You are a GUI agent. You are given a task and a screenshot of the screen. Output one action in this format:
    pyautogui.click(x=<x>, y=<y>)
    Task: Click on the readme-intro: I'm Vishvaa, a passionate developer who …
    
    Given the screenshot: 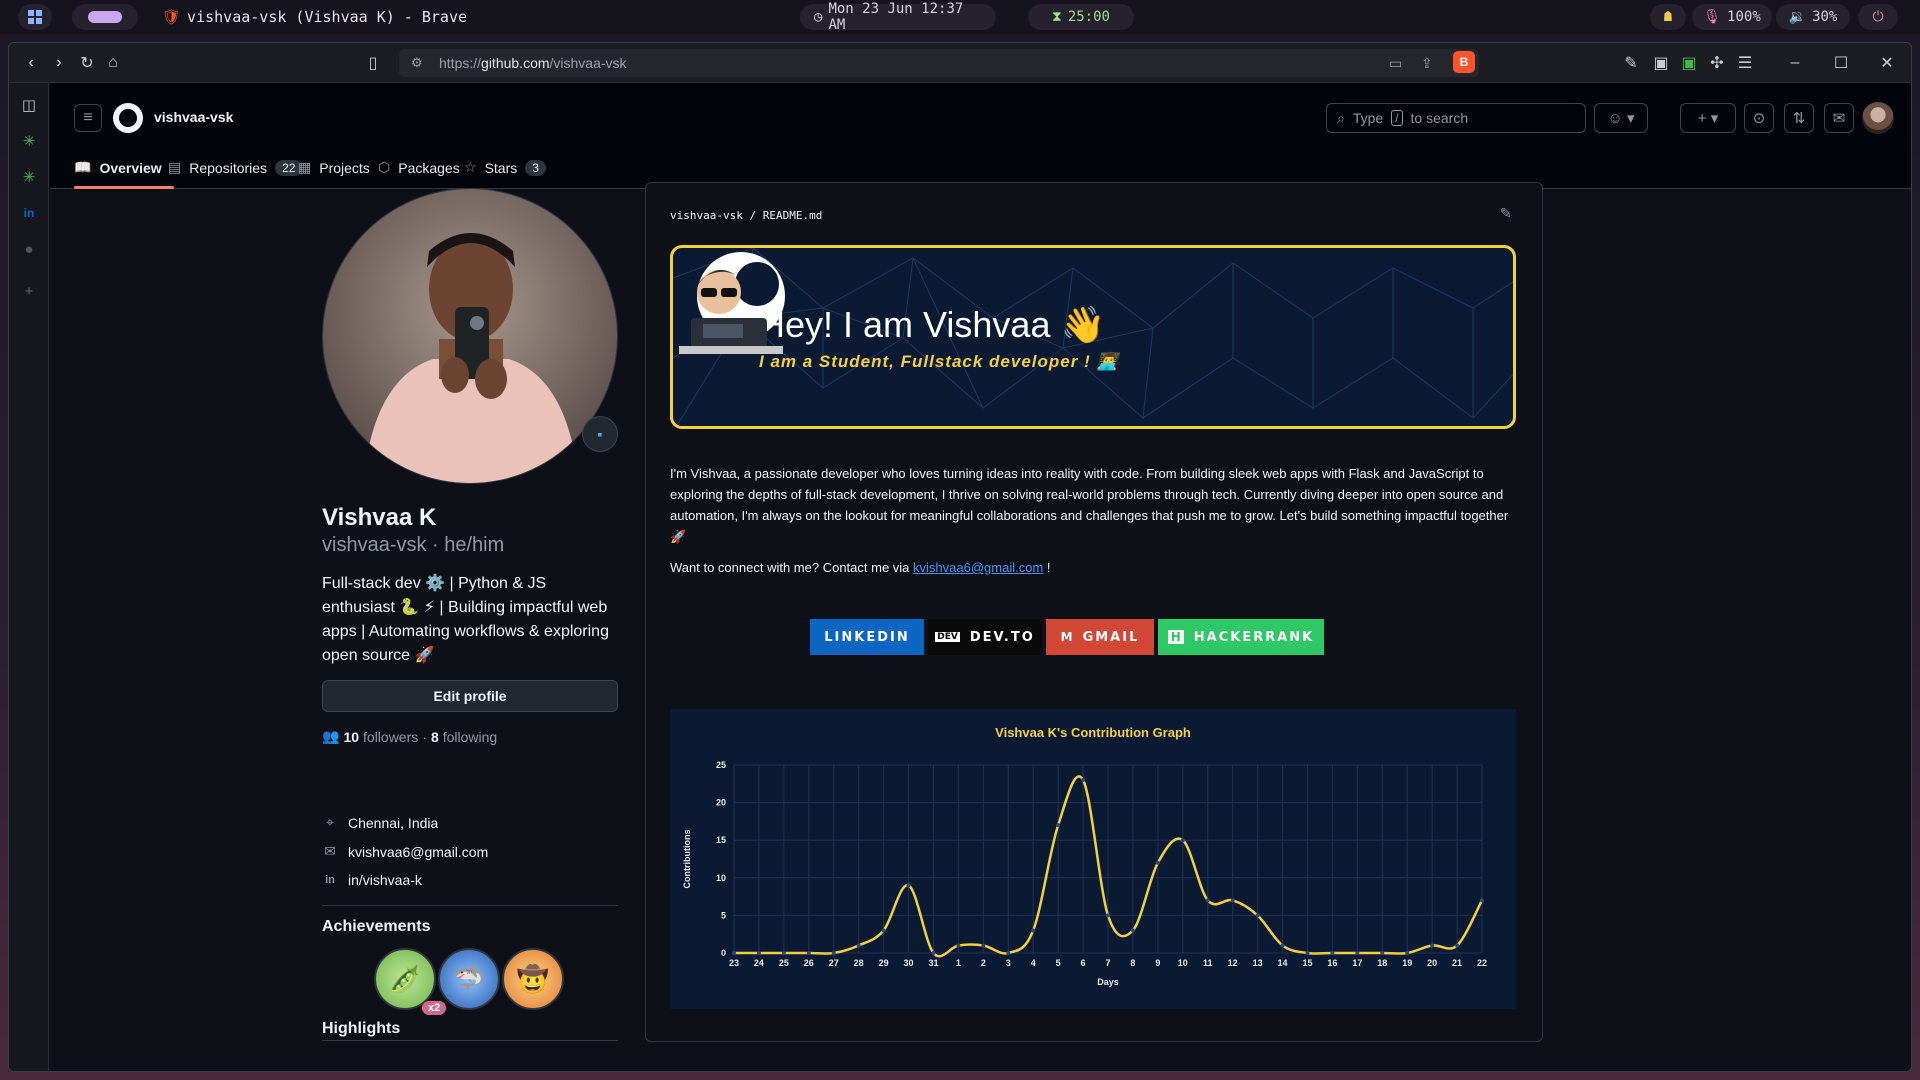 What is the action you would take?
    pyautogui.click(x=1089, y=505)
    